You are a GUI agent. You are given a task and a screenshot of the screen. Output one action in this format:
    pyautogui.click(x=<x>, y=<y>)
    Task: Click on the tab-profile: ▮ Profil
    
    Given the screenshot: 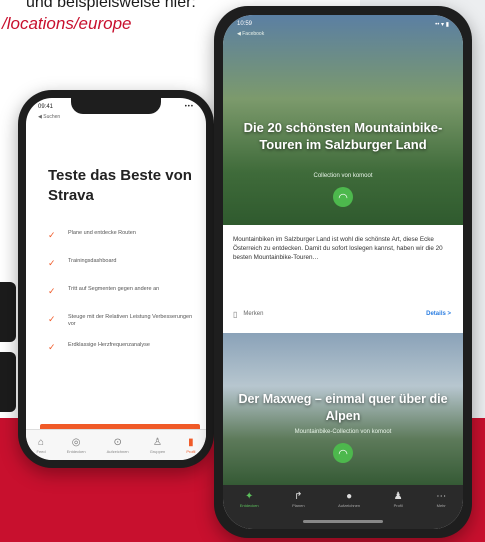 What is the action you would take?
    pyautogui.click(x=190, y=445)
    